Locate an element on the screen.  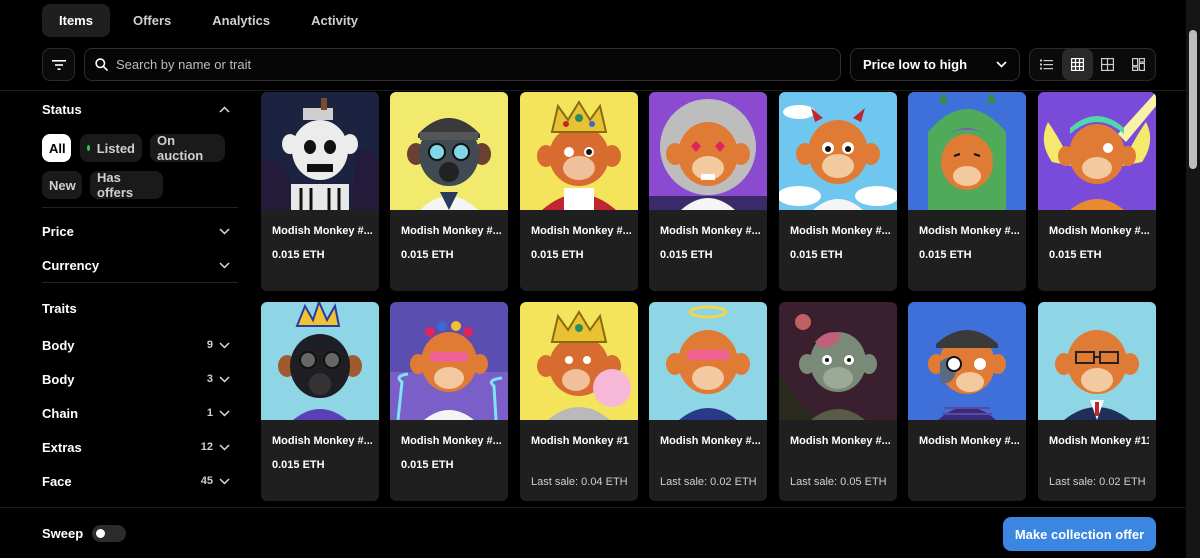
currency-title: Currency is located at coordinates (71, 265).